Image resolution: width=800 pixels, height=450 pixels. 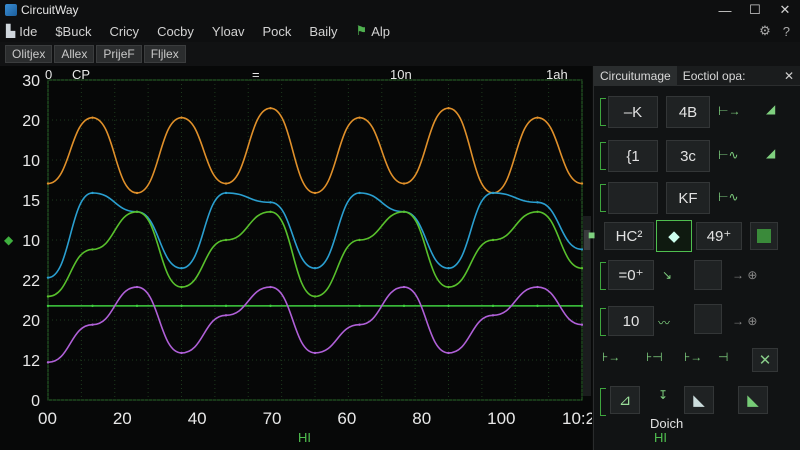 I want to click on menu-item-pock: Pock, so click(x=276, y=31).